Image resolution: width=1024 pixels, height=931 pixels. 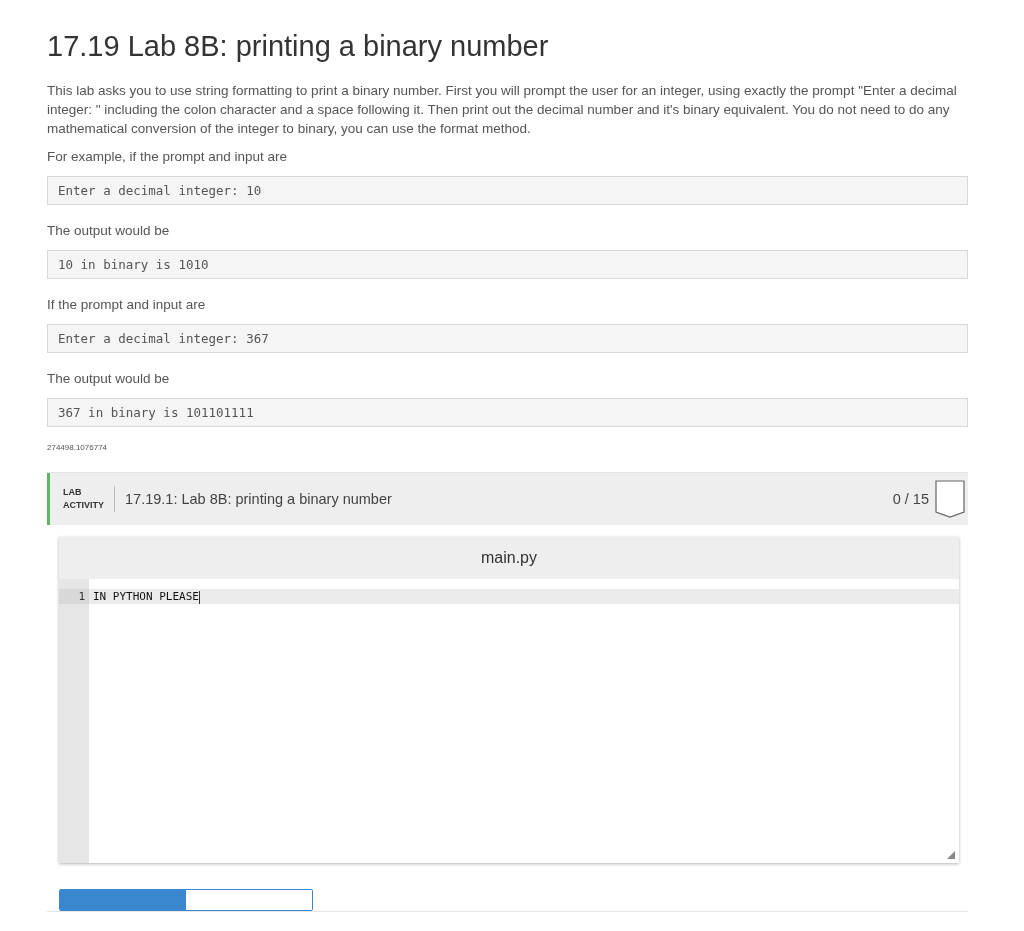 What do you see at coordinates (507, 264) in the screenshot?
I see `code-block: 10 in binary is 1010` at bounding box center [507, 264].